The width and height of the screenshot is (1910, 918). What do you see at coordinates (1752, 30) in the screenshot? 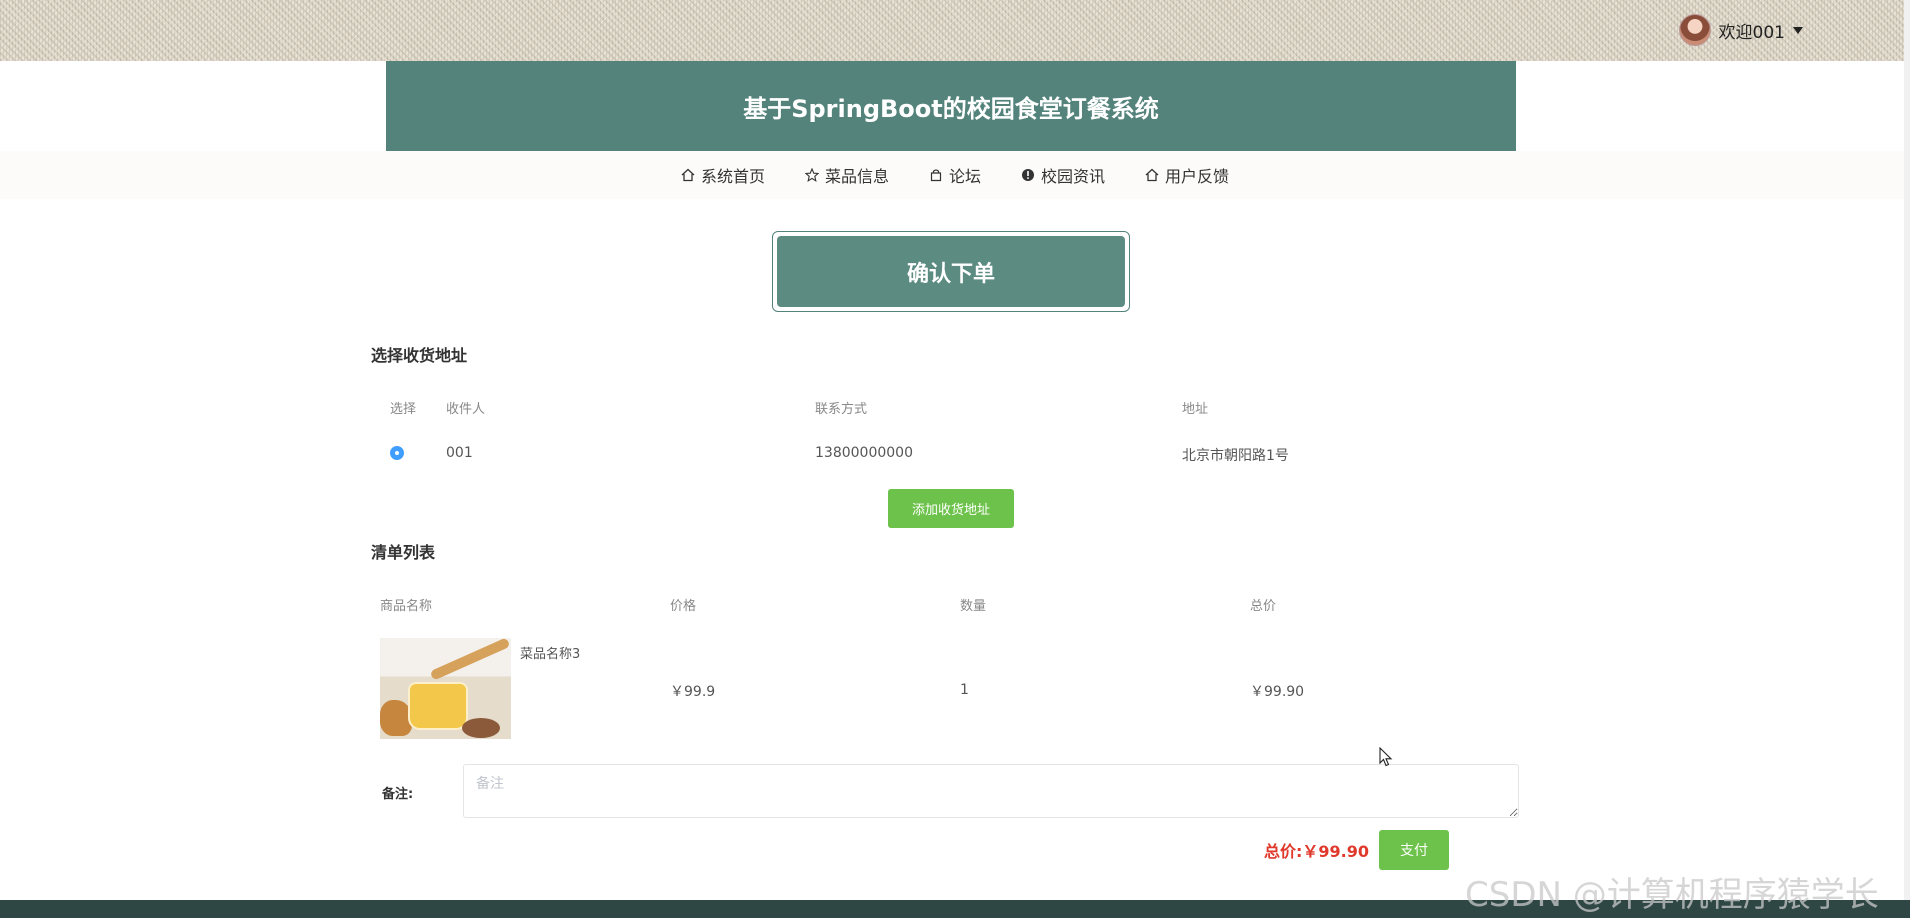
I see `user-greeting: 欢迎001` at bounding box center [1752, 30].